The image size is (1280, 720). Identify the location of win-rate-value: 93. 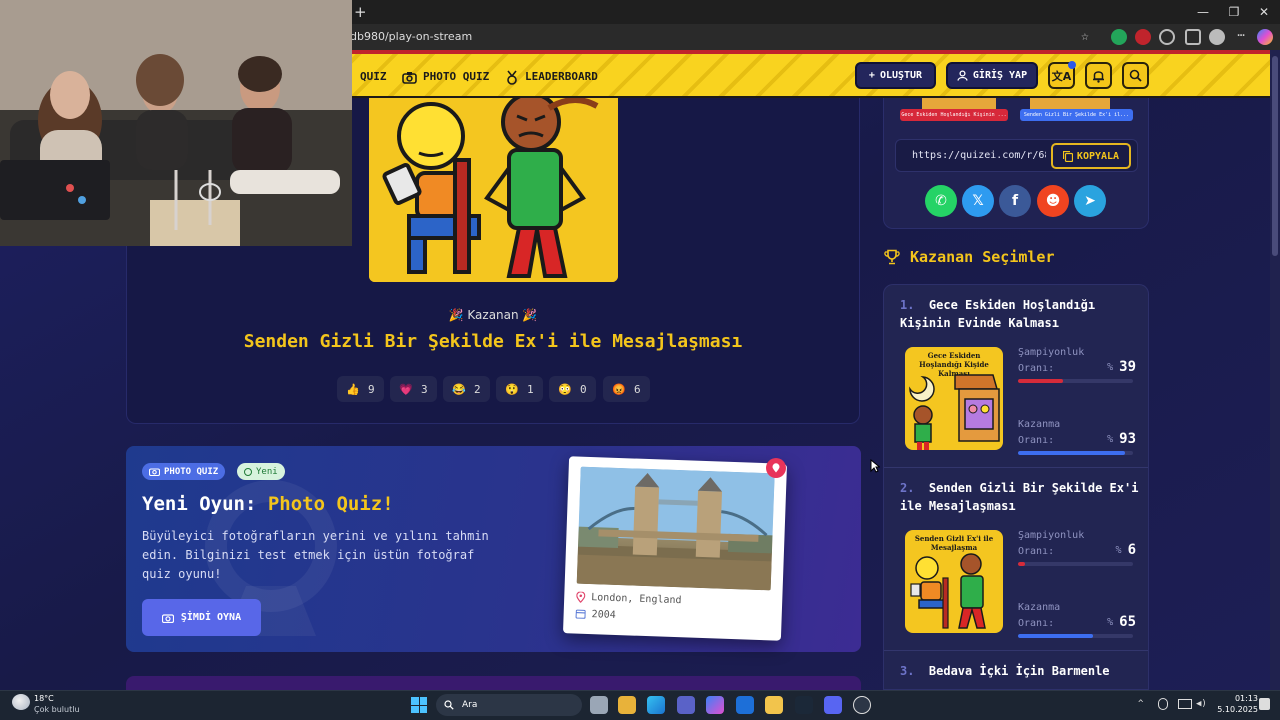
(1127, 439).